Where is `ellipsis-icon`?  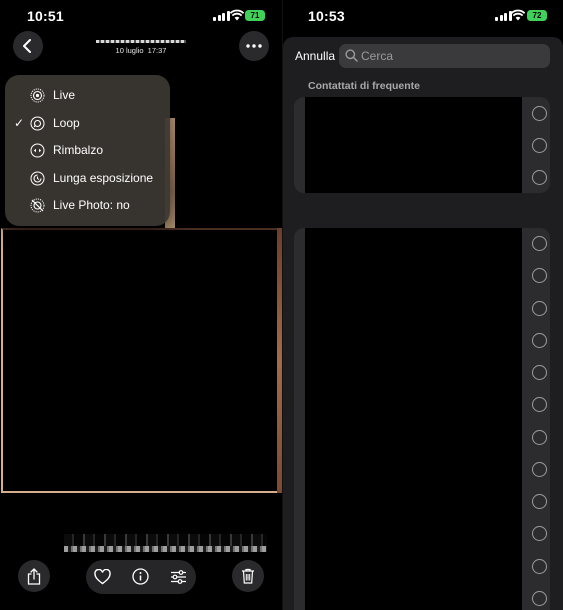 ellipsis-icon is located at coordinates (254, 46).